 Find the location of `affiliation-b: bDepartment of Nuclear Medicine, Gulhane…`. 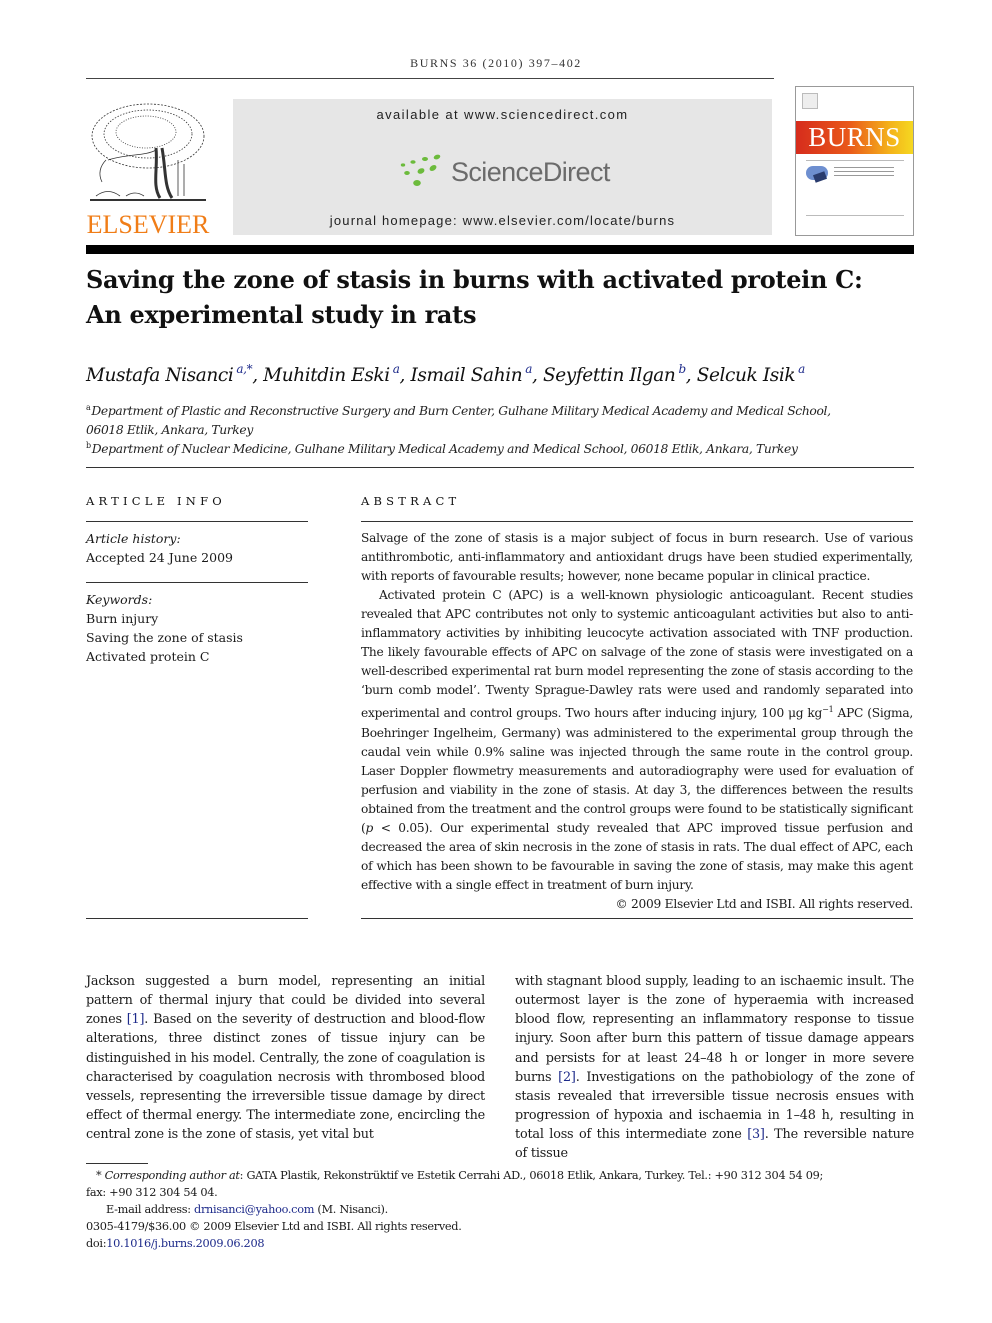

affiliation-b: bDepartment of Nuclear Medicine, Gulhane… is located at coordinates (500, 447).